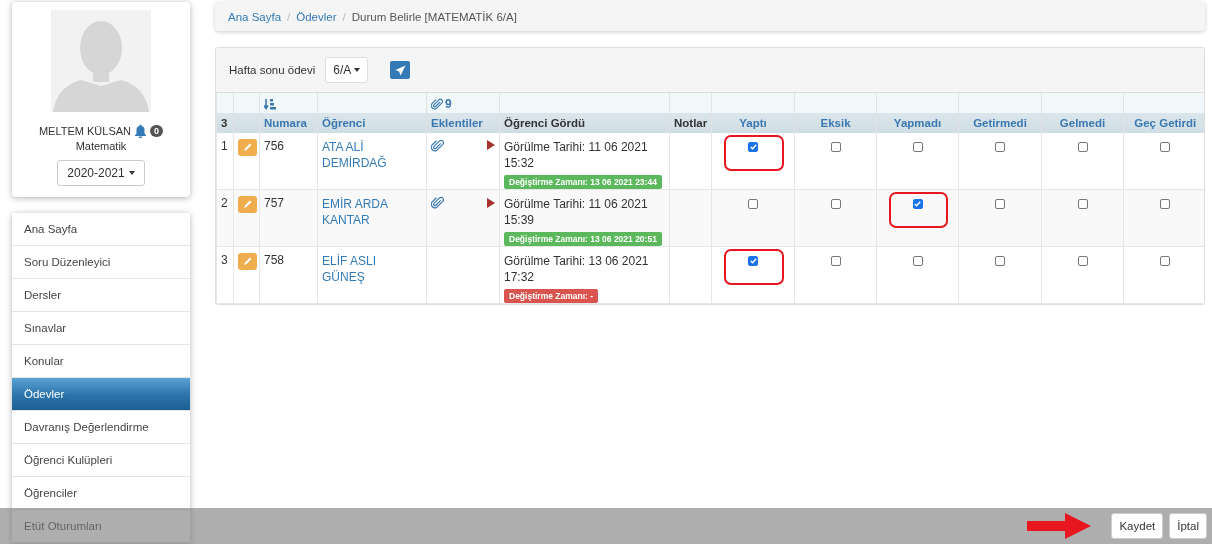  Describe the element at coordinates (583, 239) in the screenshot. I see `change-time-label: Değiştirme Zamanı: 13 06 2021 20:51` at that location.